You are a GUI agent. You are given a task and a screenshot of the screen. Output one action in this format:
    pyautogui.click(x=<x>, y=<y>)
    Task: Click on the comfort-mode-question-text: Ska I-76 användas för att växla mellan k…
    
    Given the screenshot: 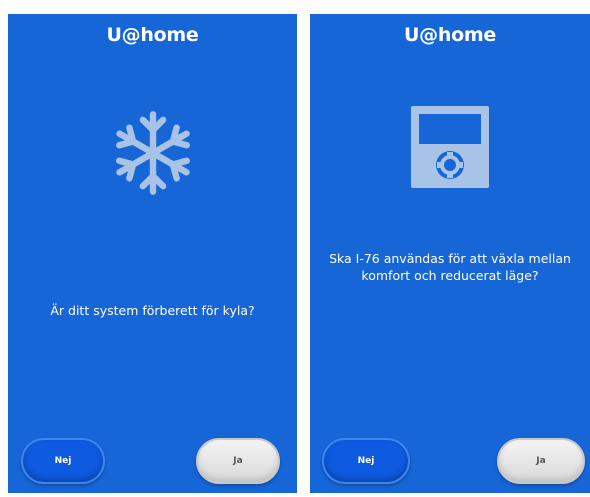 What is the action you would take?
    pyautogui.click(x=450, y=267)
    